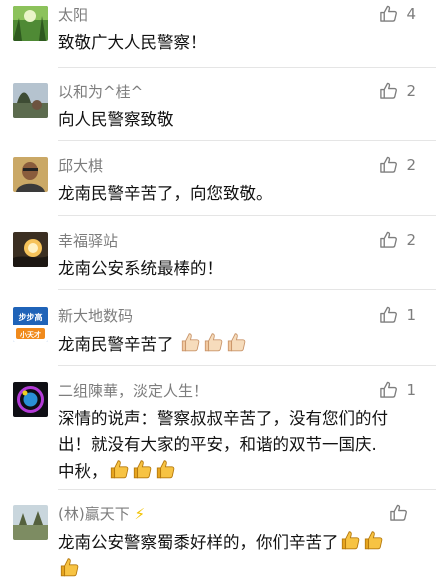 The image size is (436, 583). What do you see at coordinates (140, 514) in the screenshot?
I see `lightning-icon: ⚡` at bounding box center [140, 514].